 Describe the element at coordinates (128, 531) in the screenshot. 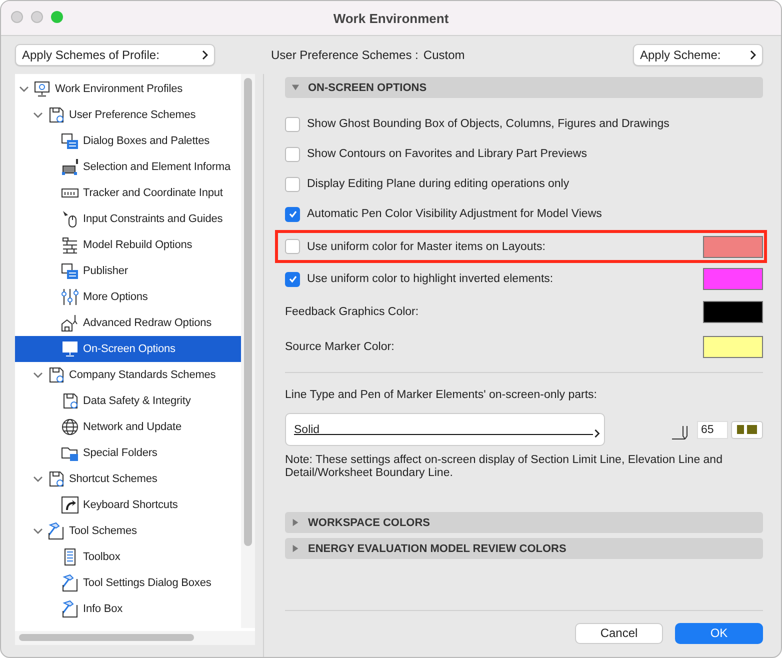

I see `tree-item: Tool Schemes` at that location.